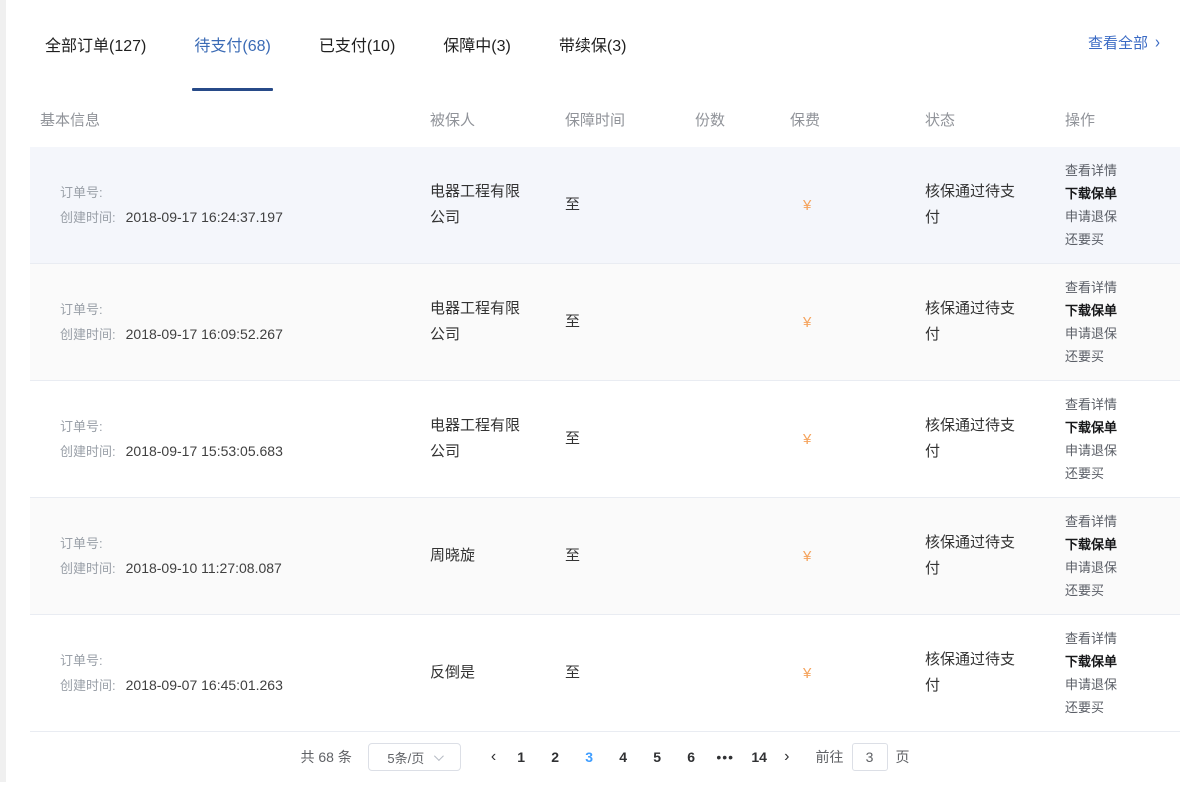 The width and height of the screenshot is (1188, 792). What do you see at coordinates (710, 120) in the screenshot?
I see `header-copies: 份数` at bounding box center [710, 120].